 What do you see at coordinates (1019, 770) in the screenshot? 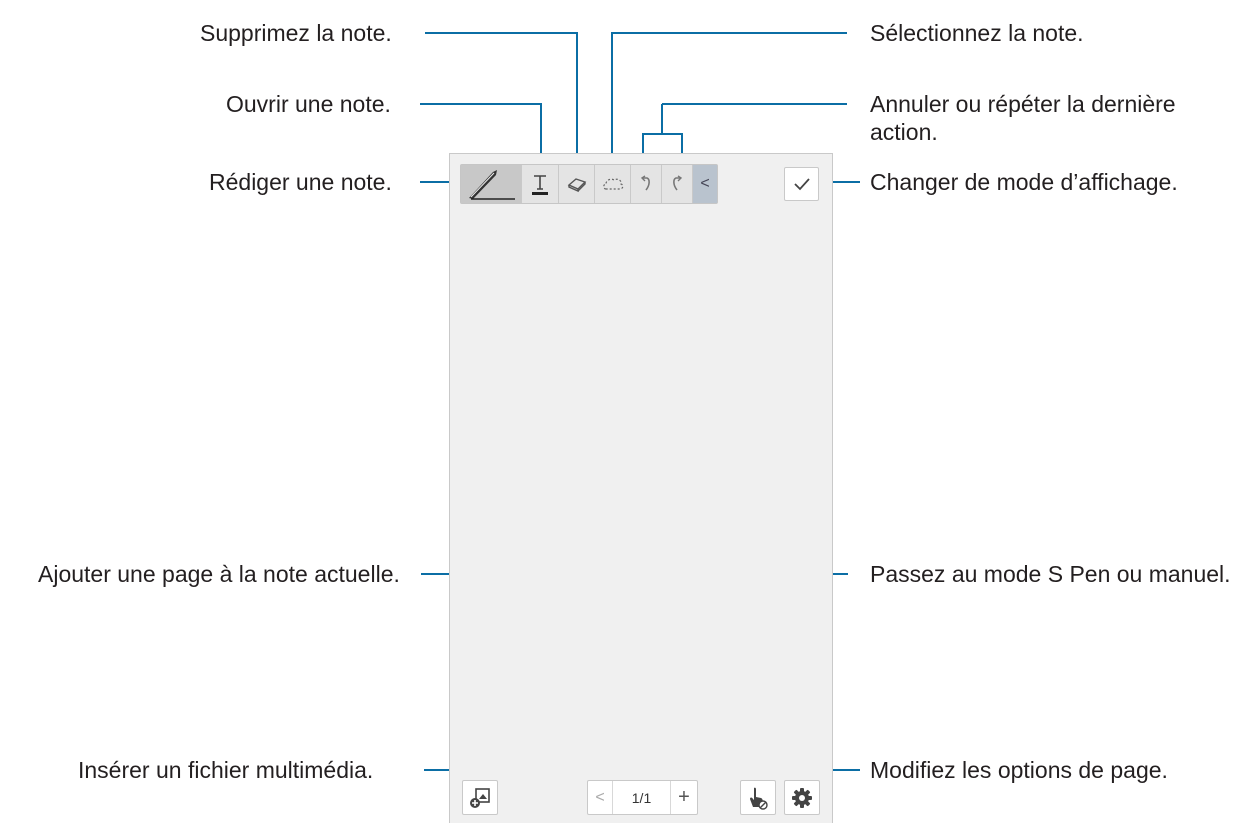
I see `callout-page-options: Modifiez les options de page.` at bounding box center [1019, 770].